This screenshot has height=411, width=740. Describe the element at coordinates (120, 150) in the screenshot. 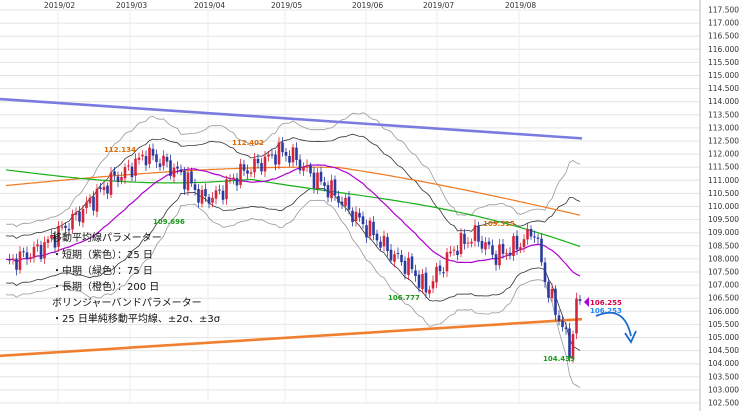

I see `price-annotation: 112.134` at that location.